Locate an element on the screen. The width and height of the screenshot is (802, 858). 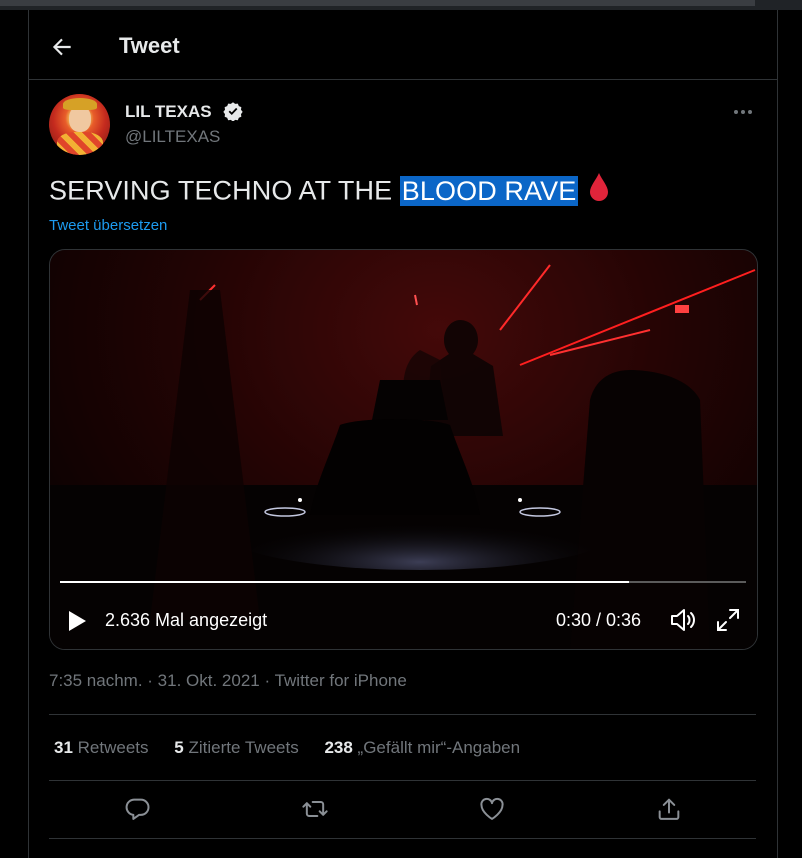
tweet-date: 31. Okt. 2021 is located at coordinates (209, 680).